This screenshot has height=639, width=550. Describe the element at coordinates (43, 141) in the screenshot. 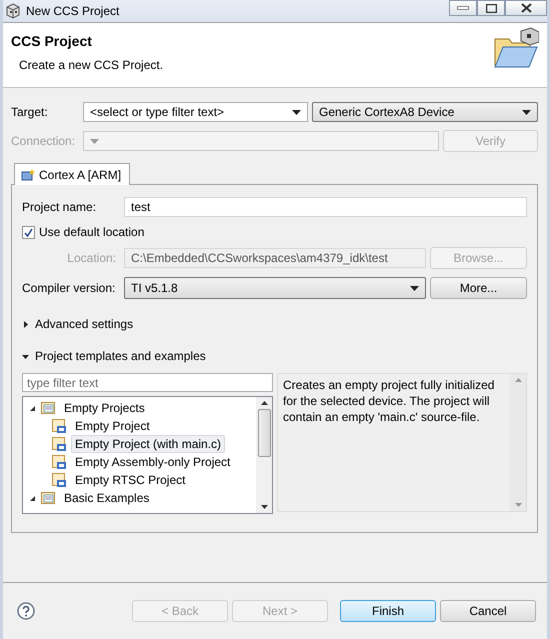

I see `connection-label: Connection:` at that location.